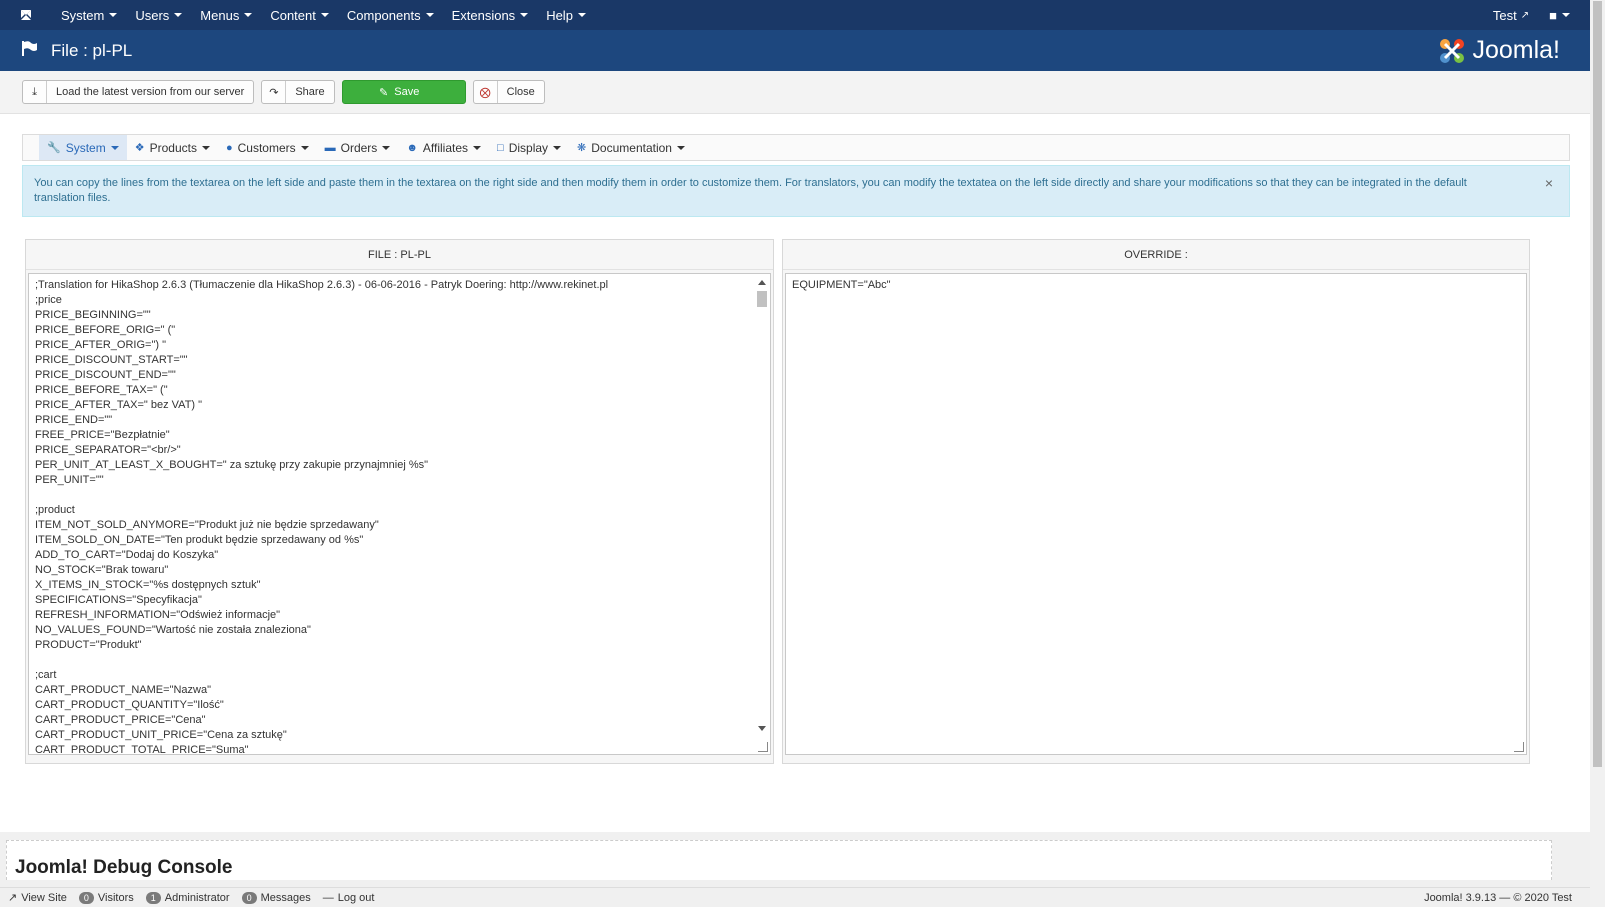 The height and width of the screenshot is (907, 1605). What do you see at coordinates (92, 50) in the screenshot?
I see `page-title: File : pl-PL` at bounding box center [92, 50].